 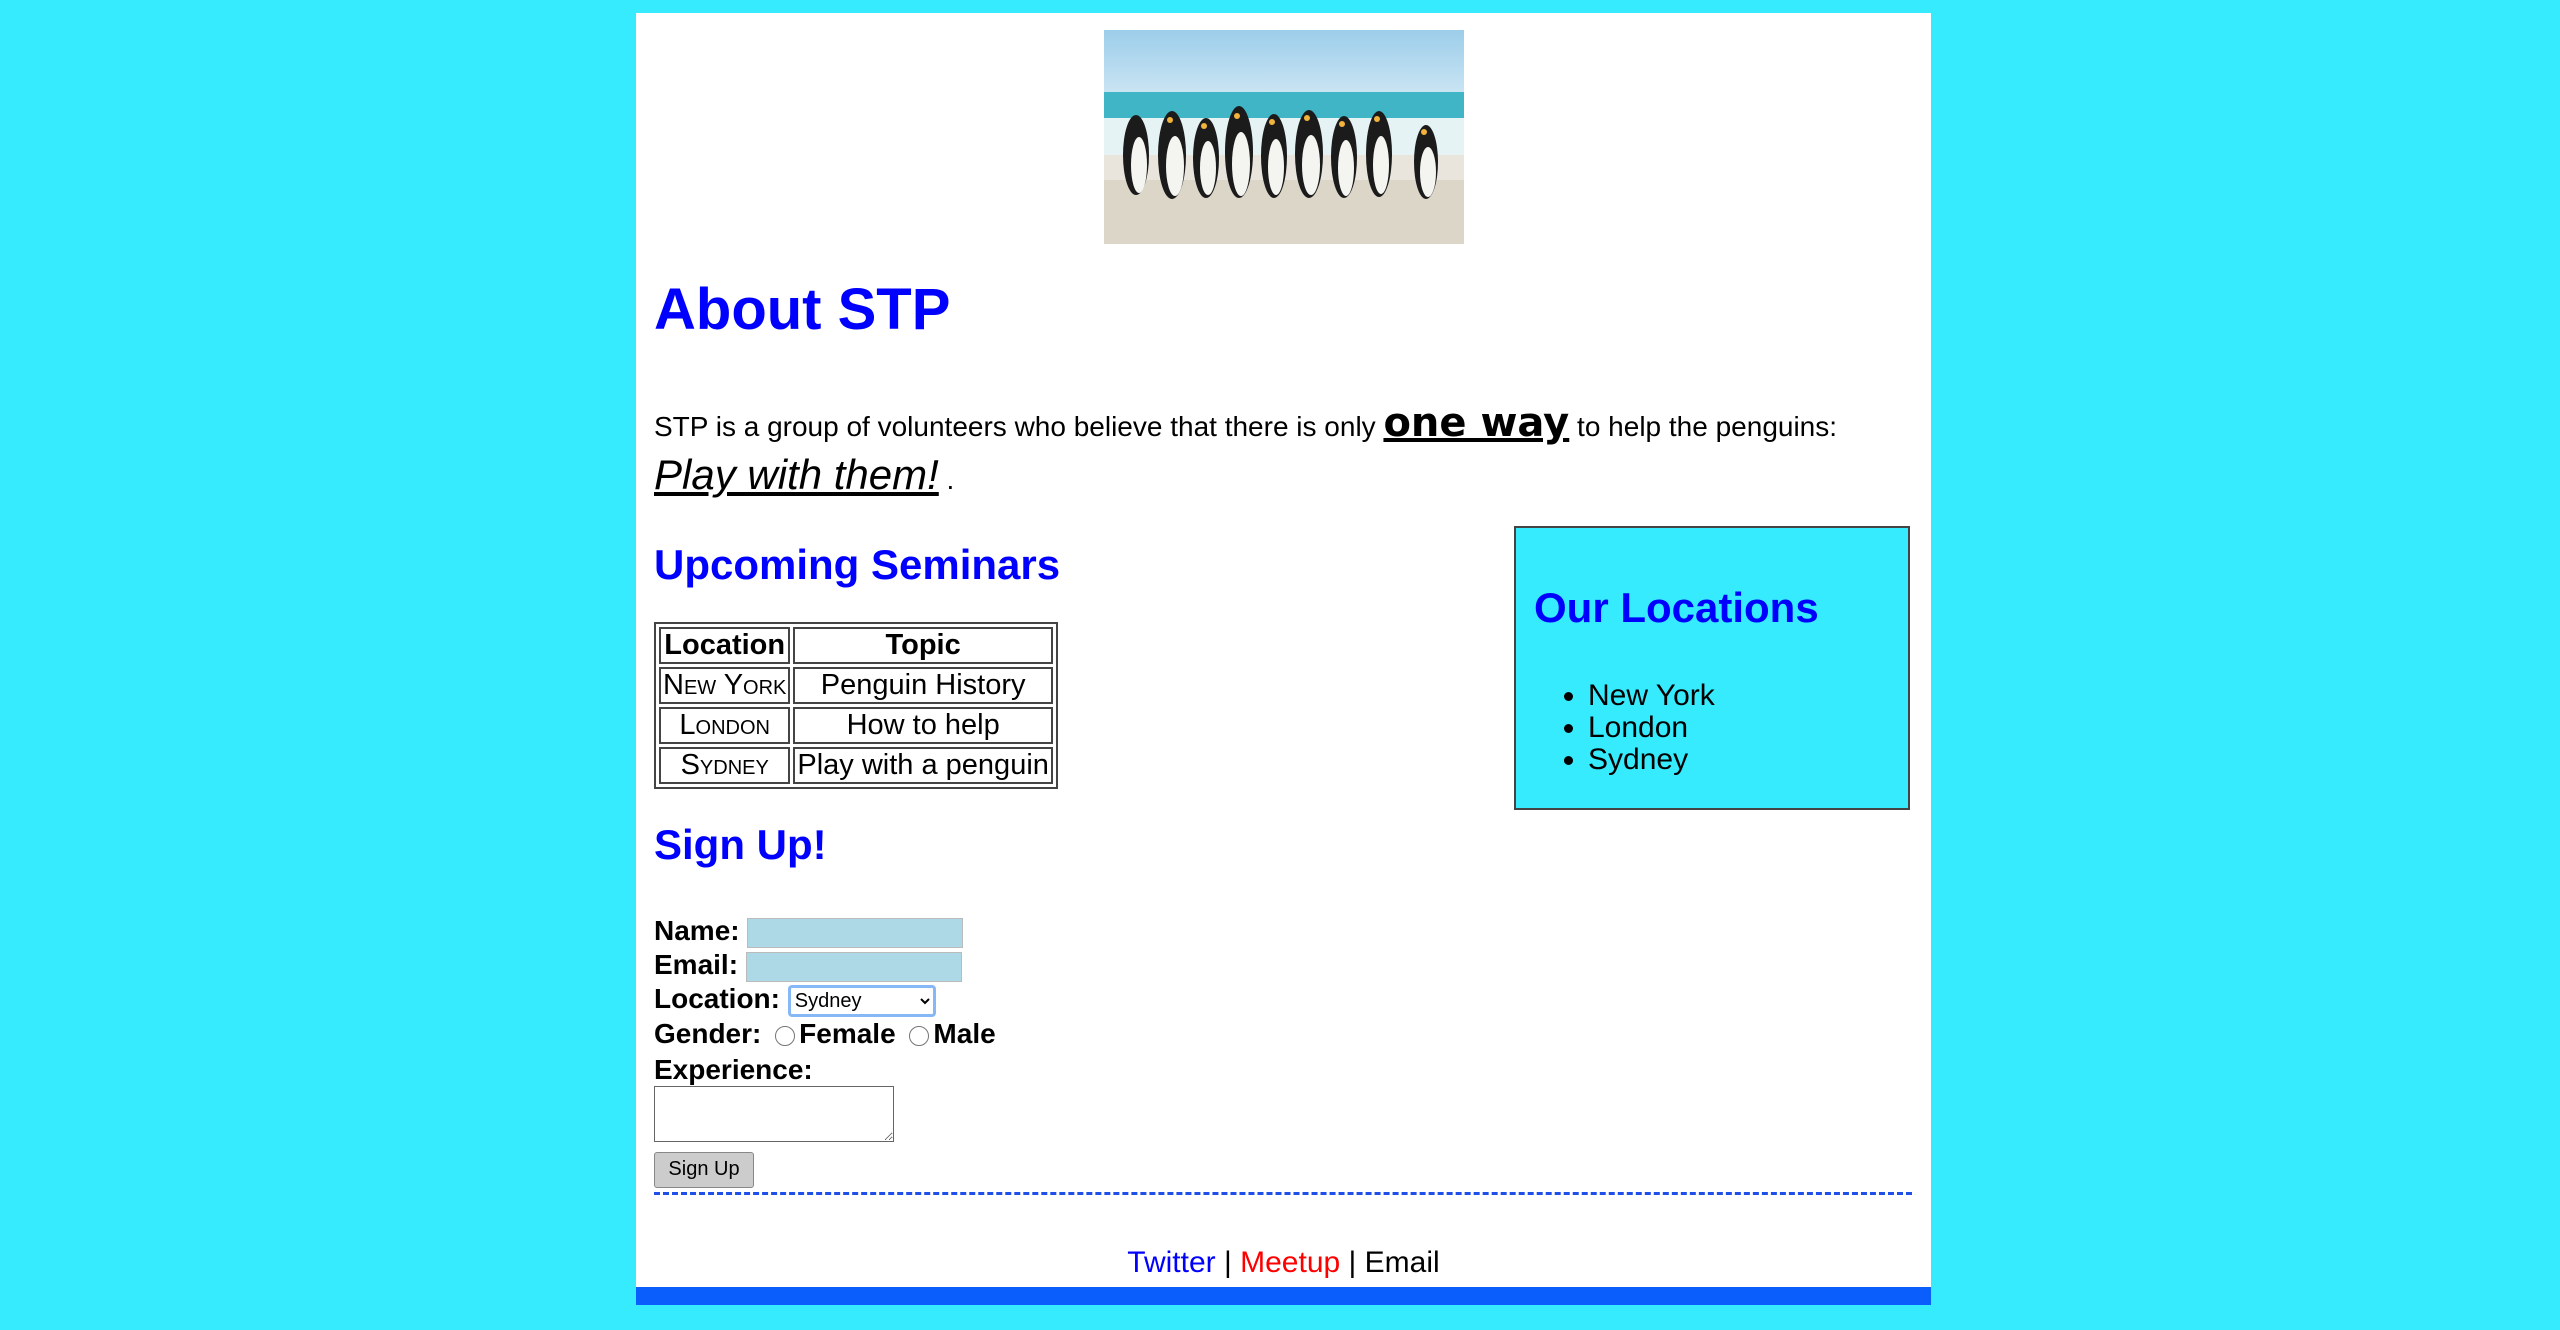 I want to click on table-row: Sydney Play with a penguin, so click(x=856, y=765).